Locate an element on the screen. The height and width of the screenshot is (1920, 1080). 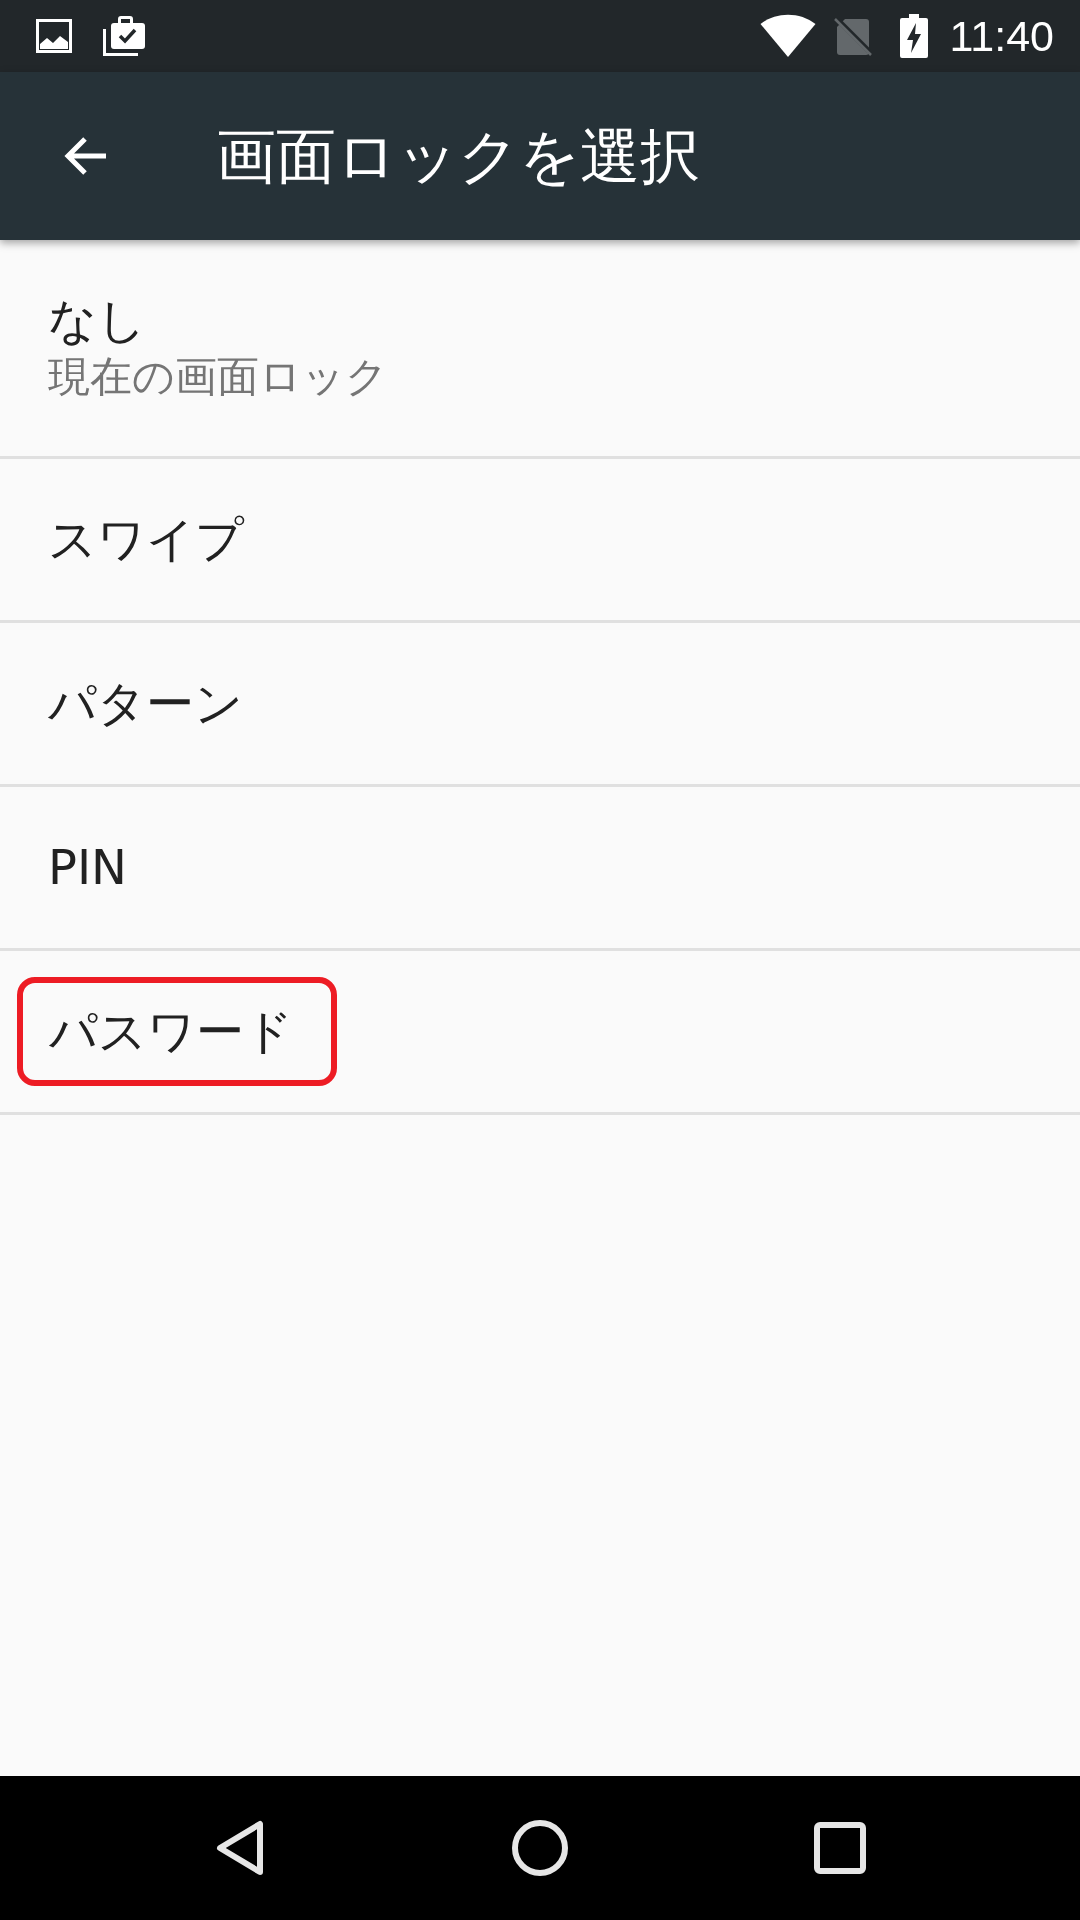
option-label: PIN is located at coordinates (87, 867).